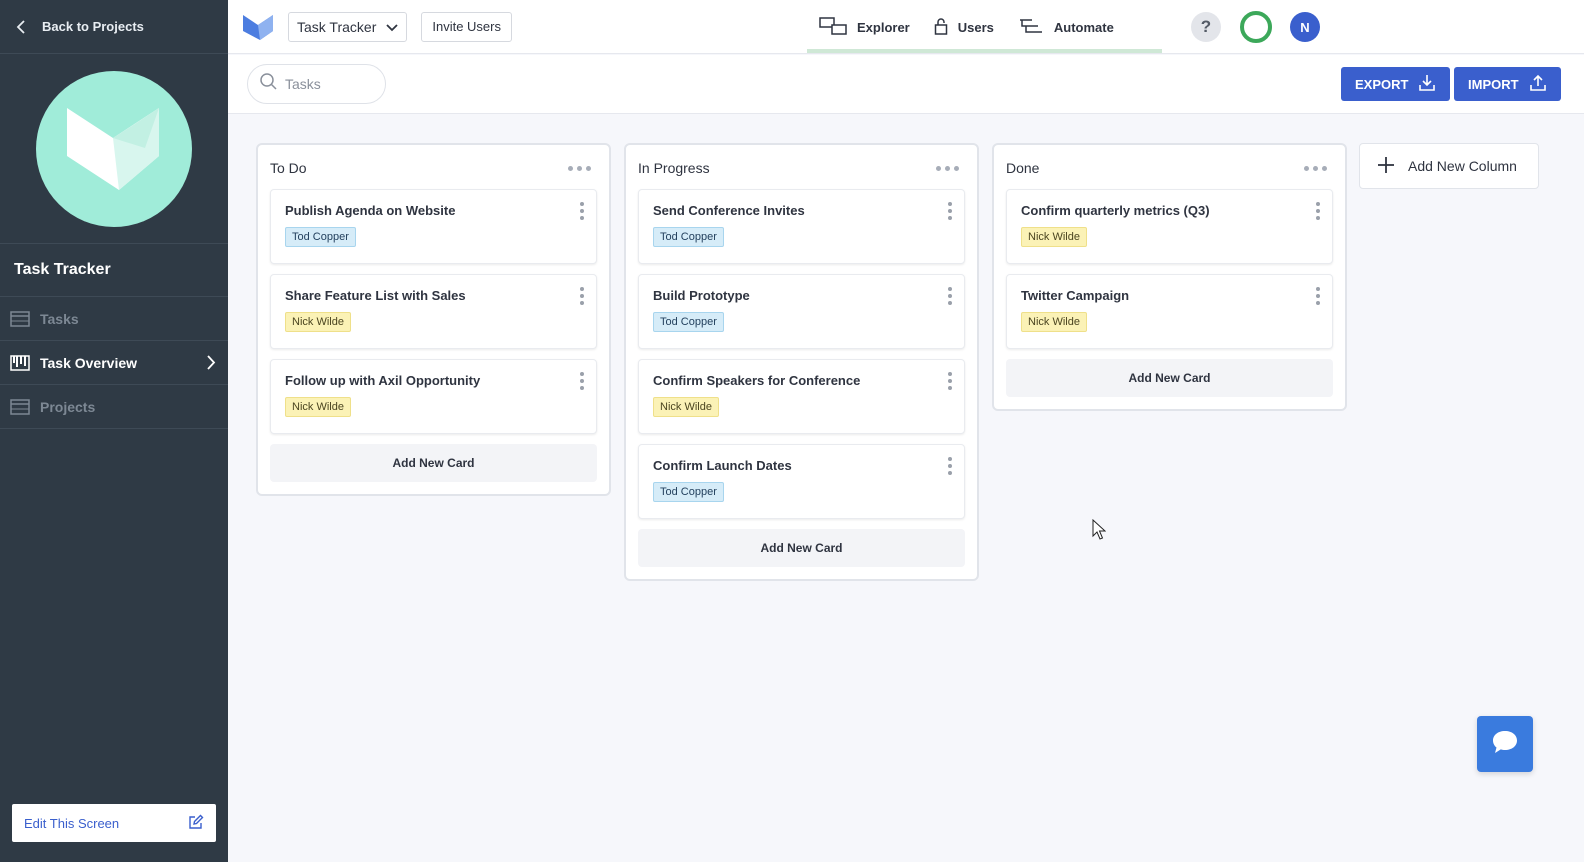 The image size is (1584, 862). I want to click on app-logo-area, so click(114, 149).